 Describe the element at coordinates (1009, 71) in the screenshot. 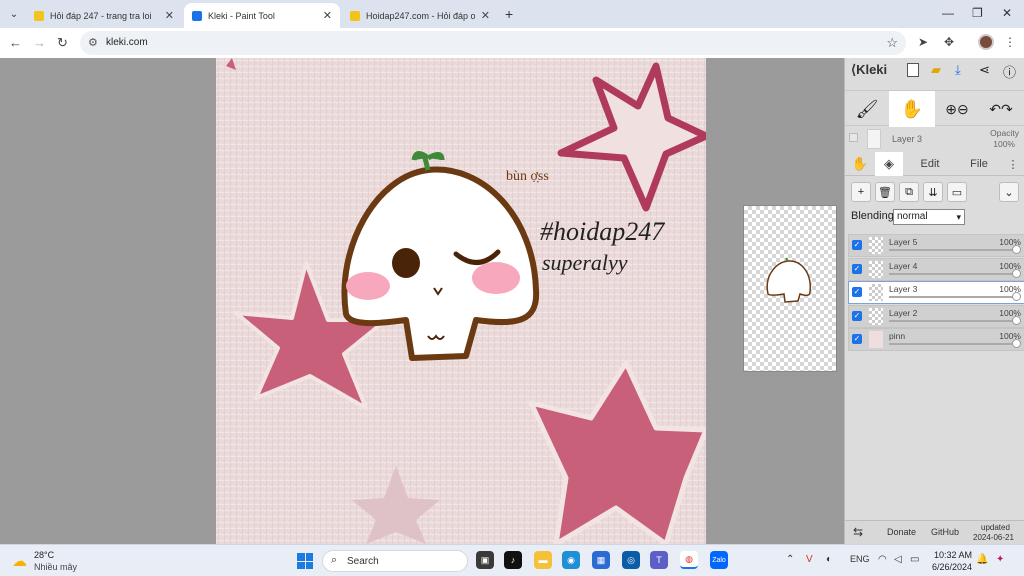

I see `help-icon: ⓘ` at that location.